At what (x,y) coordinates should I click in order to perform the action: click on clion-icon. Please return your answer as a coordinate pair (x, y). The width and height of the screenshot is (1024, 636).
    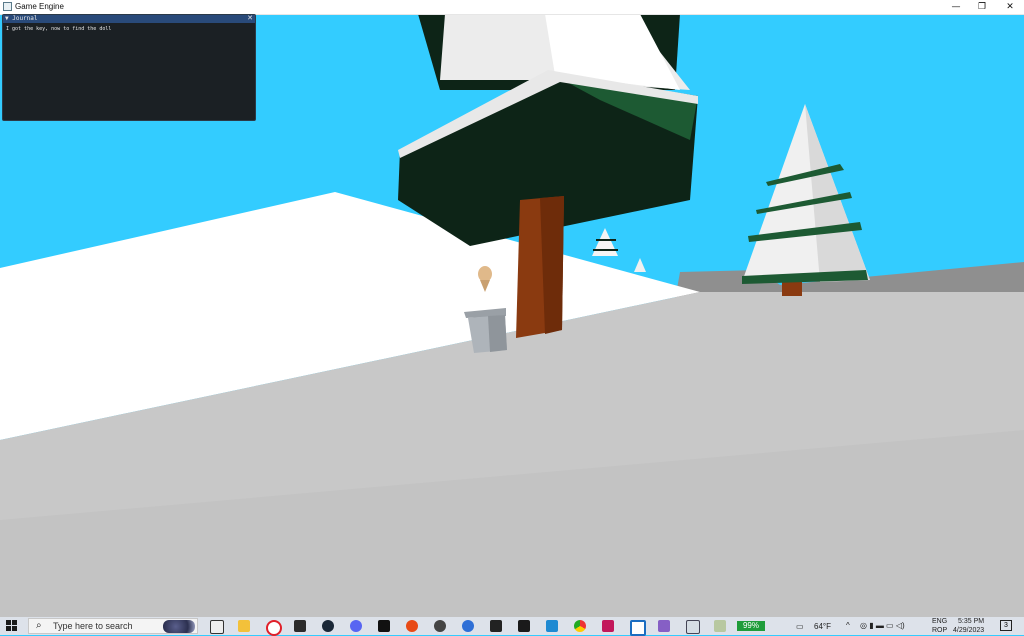
    Looking at the image, I should click on (524, 626).